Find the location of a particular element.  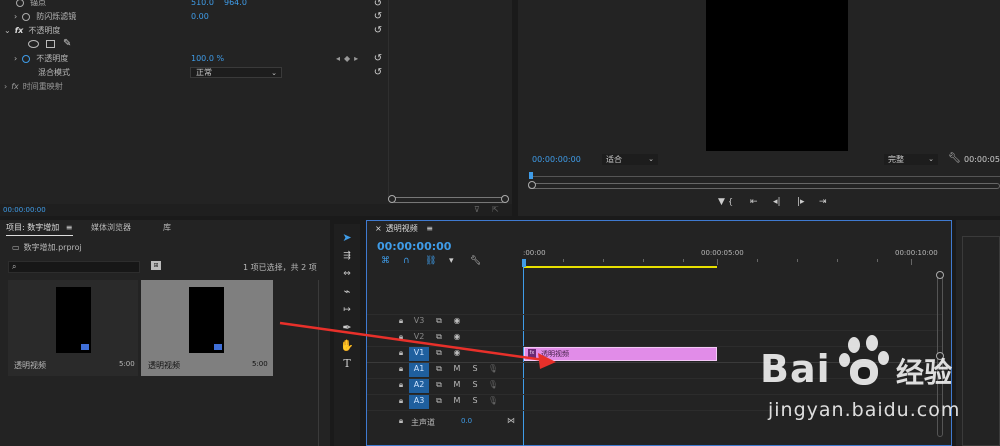

watermark-brand-suffix: 经验 is located at coordinates (924, 372).